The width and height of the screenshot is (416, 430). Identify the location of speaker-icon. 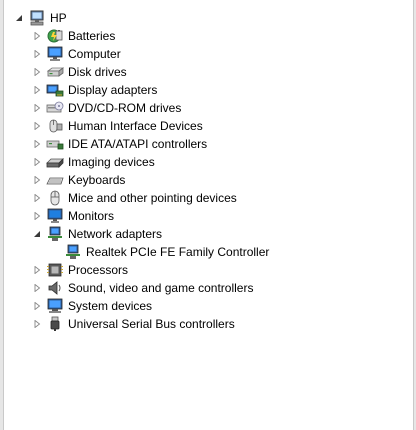
(55, 288).